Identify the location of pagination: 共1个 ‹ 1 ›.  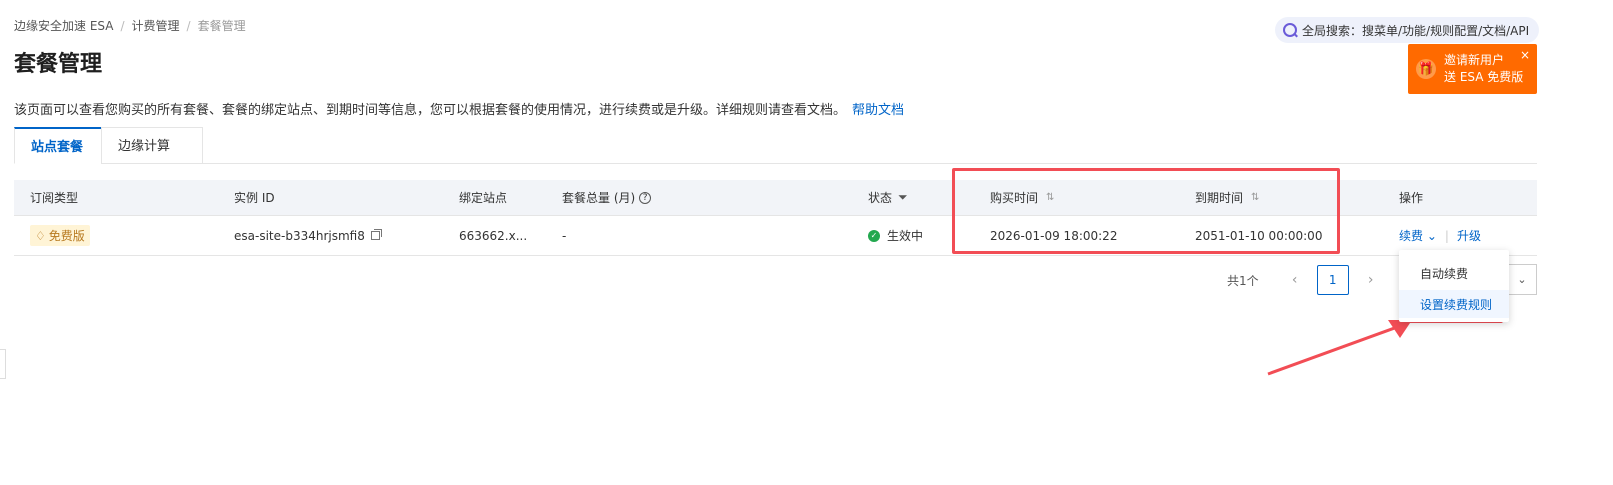
(1306, 280).